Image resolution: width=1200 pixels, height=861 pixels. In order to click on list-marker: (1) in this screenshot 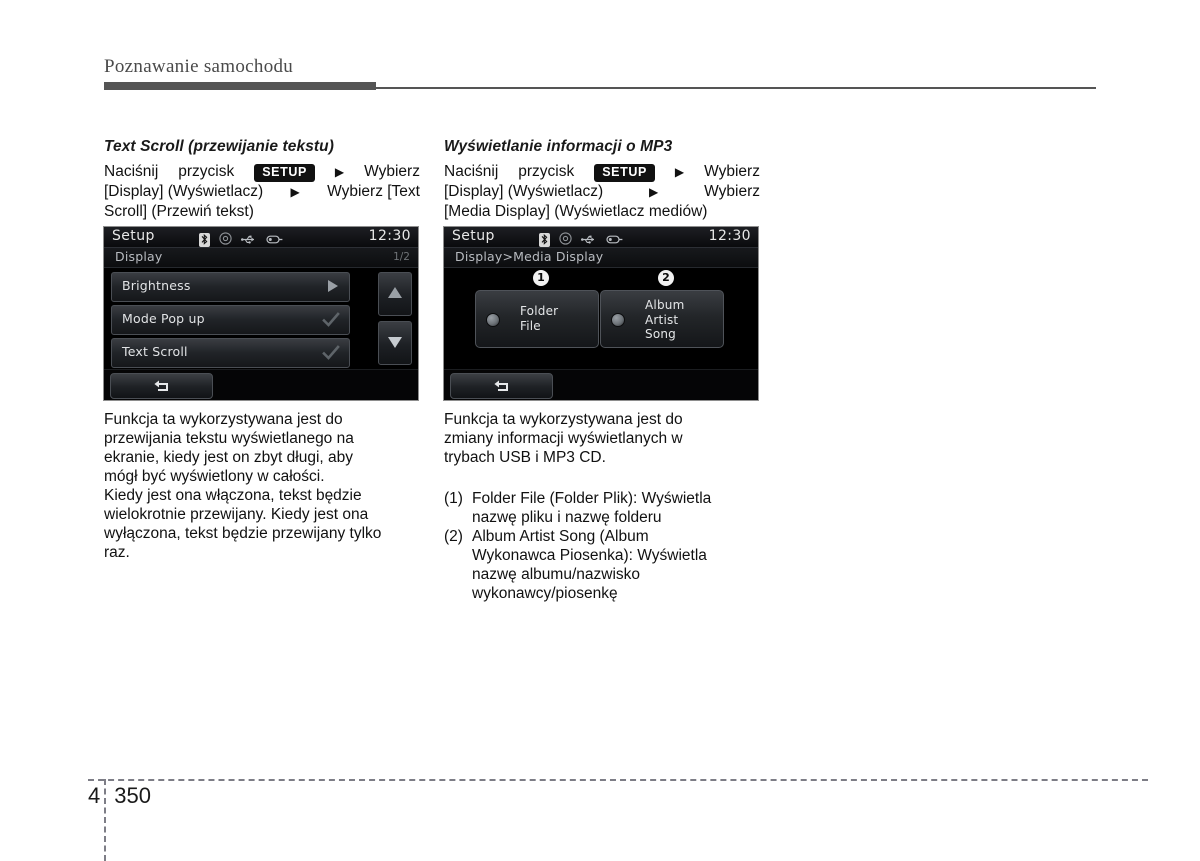, I will do `click(453, 498)`.